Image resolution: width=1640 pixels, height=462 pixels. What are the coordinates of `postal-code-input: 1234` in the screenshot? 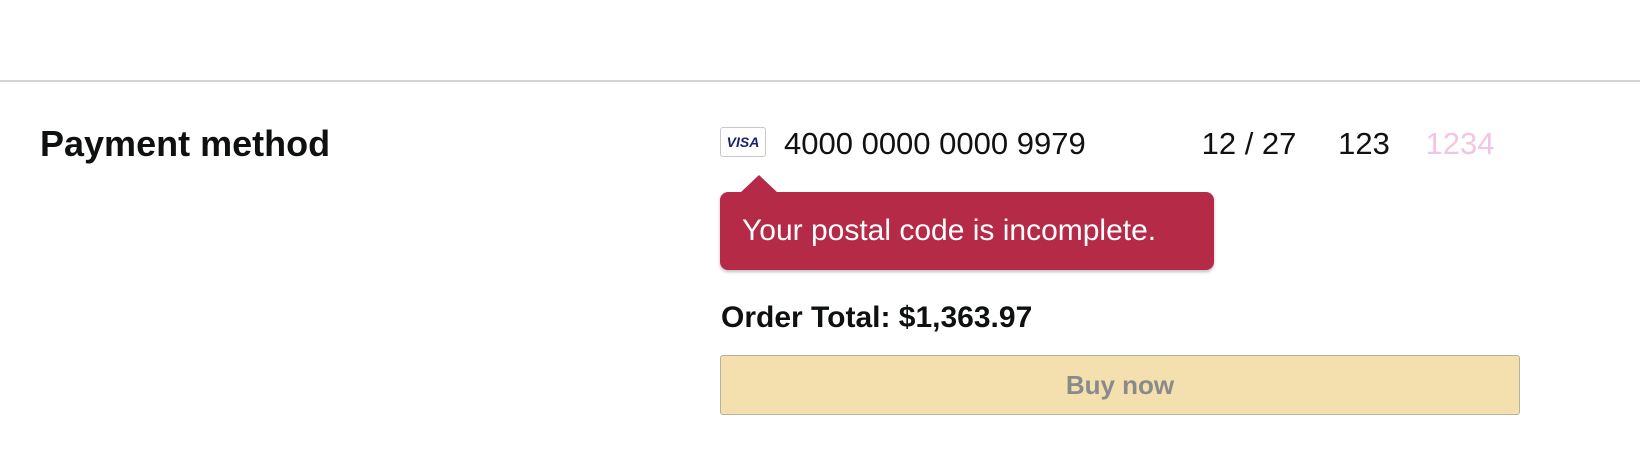 It's located at (1460, 144).